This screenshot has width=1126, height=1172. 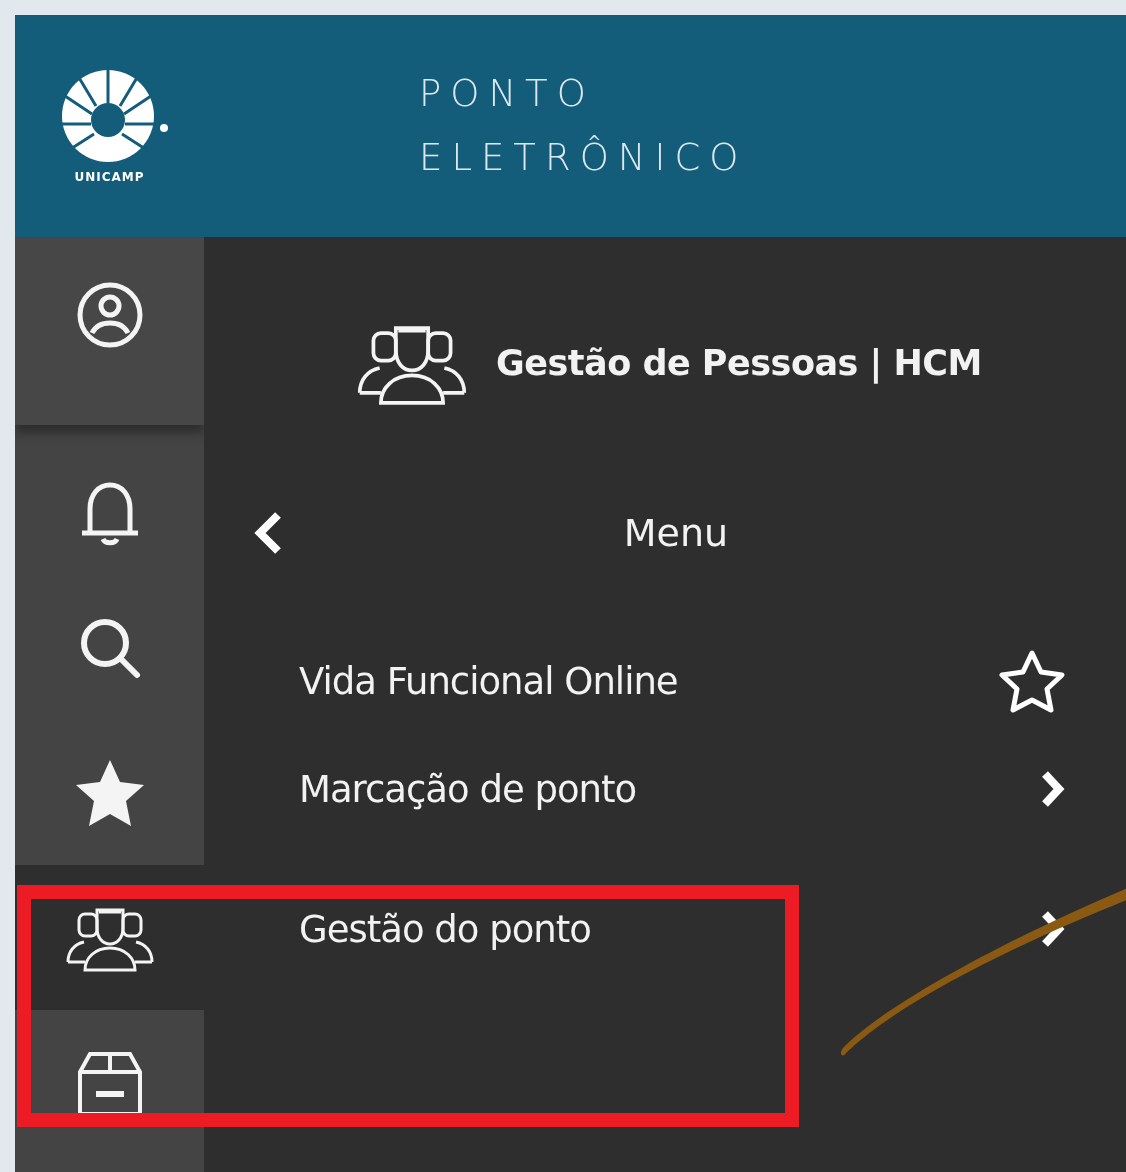 I want to click on logo-wordmark: UNICAMP, so click(x=109, y=177).